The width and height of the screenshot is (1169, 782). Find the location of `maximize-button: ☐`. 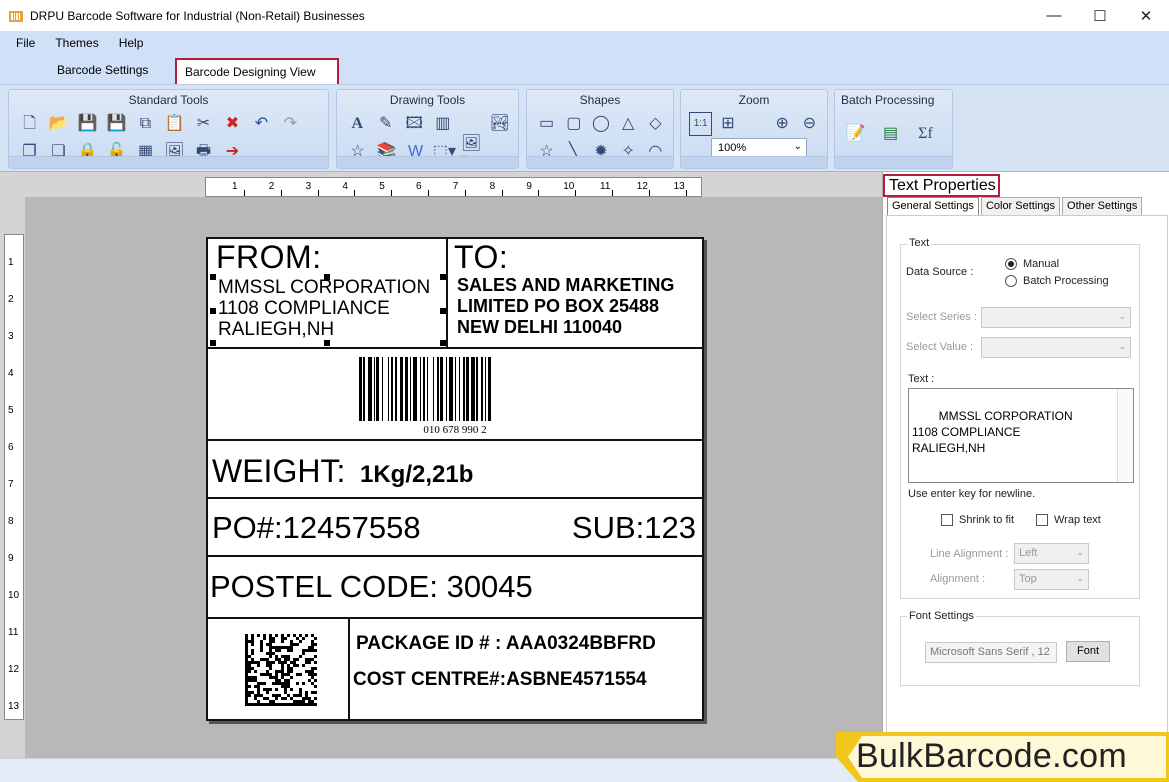

maximize-button: ☐ is located at coordinates (1100, 15).